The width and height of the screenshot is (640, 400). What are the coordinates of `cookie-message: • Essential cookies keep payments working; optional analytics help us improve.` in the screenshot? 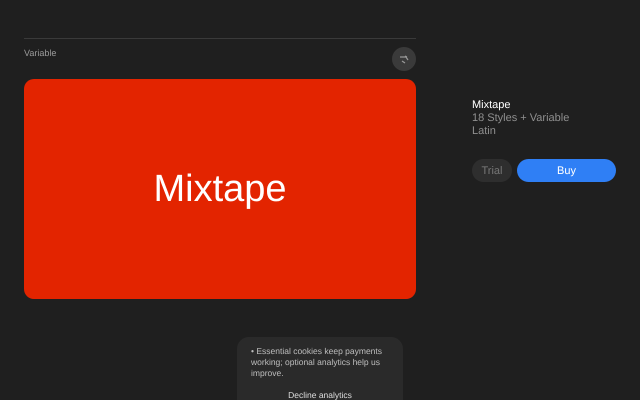 It's located at (317, 362).